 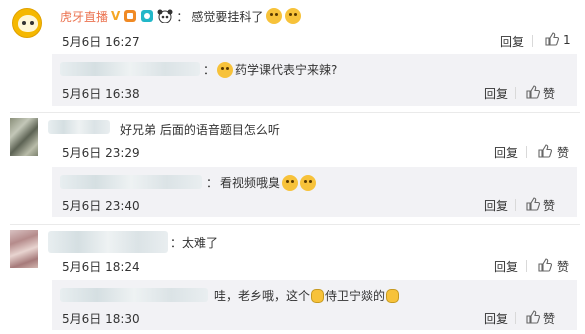 I want to click on reply-text: 药学课代表宁来辣?, so click(x=286, y=70).